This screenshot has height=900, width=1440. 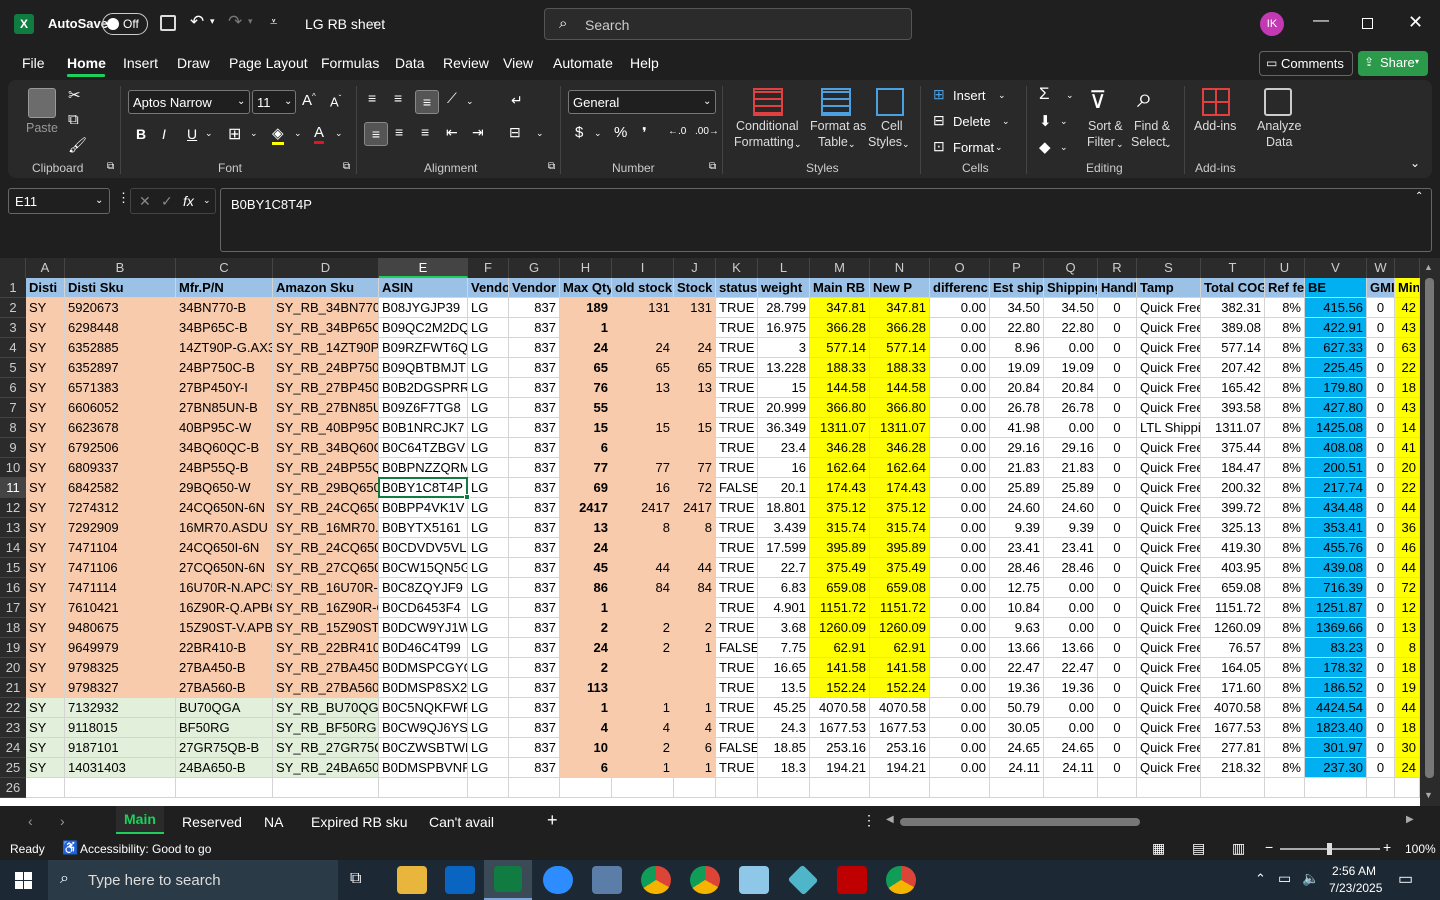 I want to click on table-cell: 15Z90ST-V.APB6, so click(x=224, y=628).